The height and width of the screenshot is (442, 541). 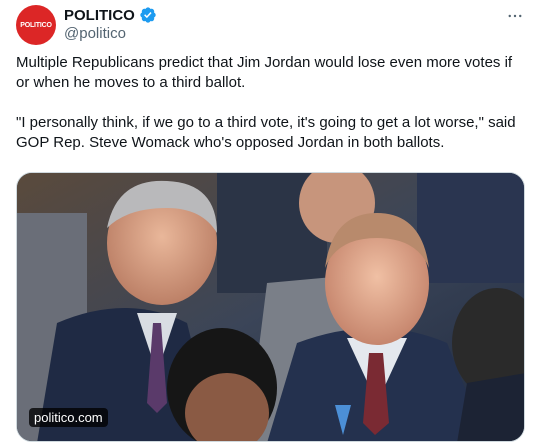 What do you see at coordinates (515, 16) in the screenshot?
I see `more-horizontal-icon` at bounding box center [515, 16].